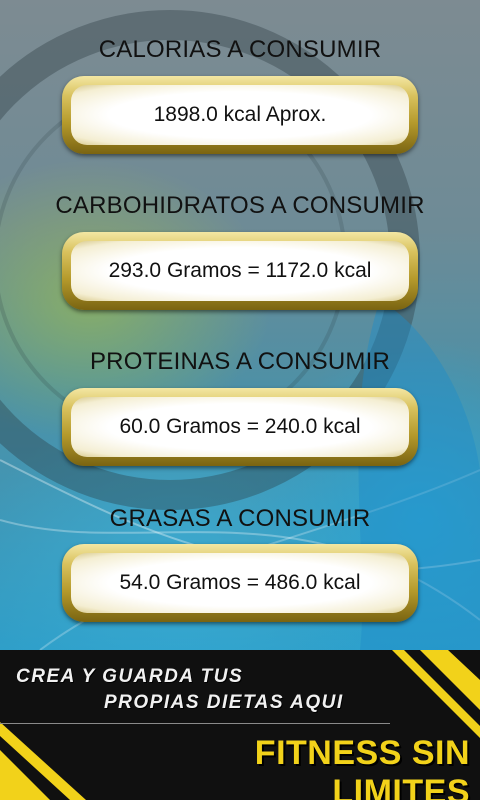 This screenshot has height=800, width=480. Describe the element at coordinates (240, 361) in the screenshot. I see `proteins-title: PROTEINAS A CONSUMIR` at that location.